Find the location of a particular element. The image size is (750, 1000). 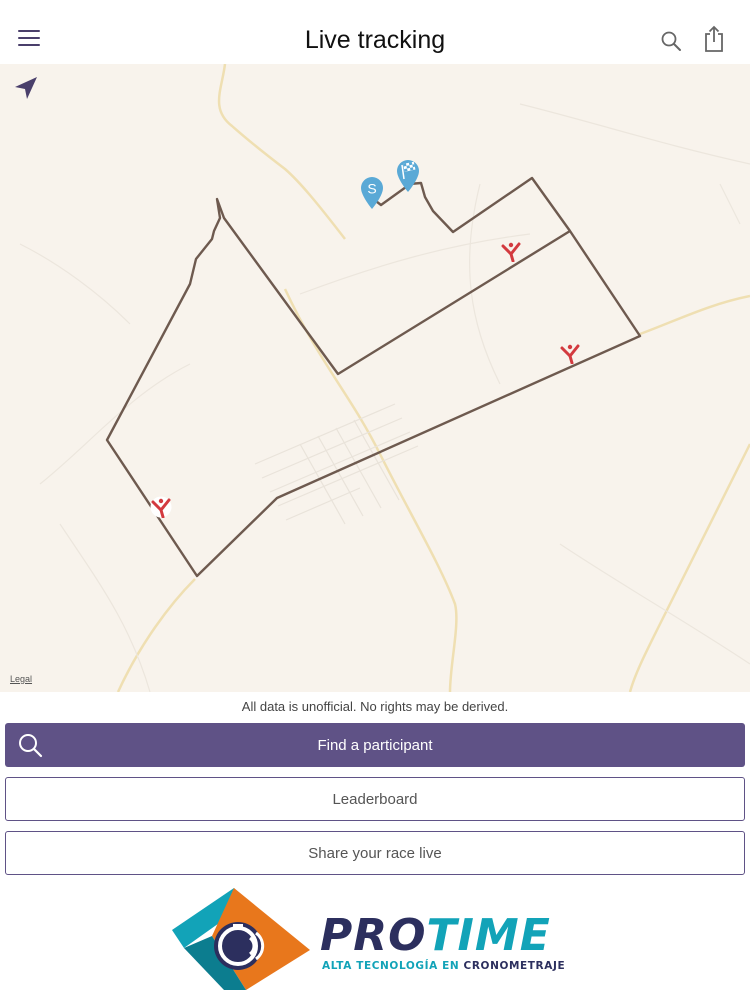

brand-tagline: ALTA TECNOLOGÍA EN CRONOMETRAJE is located at coordinates (443, 966).